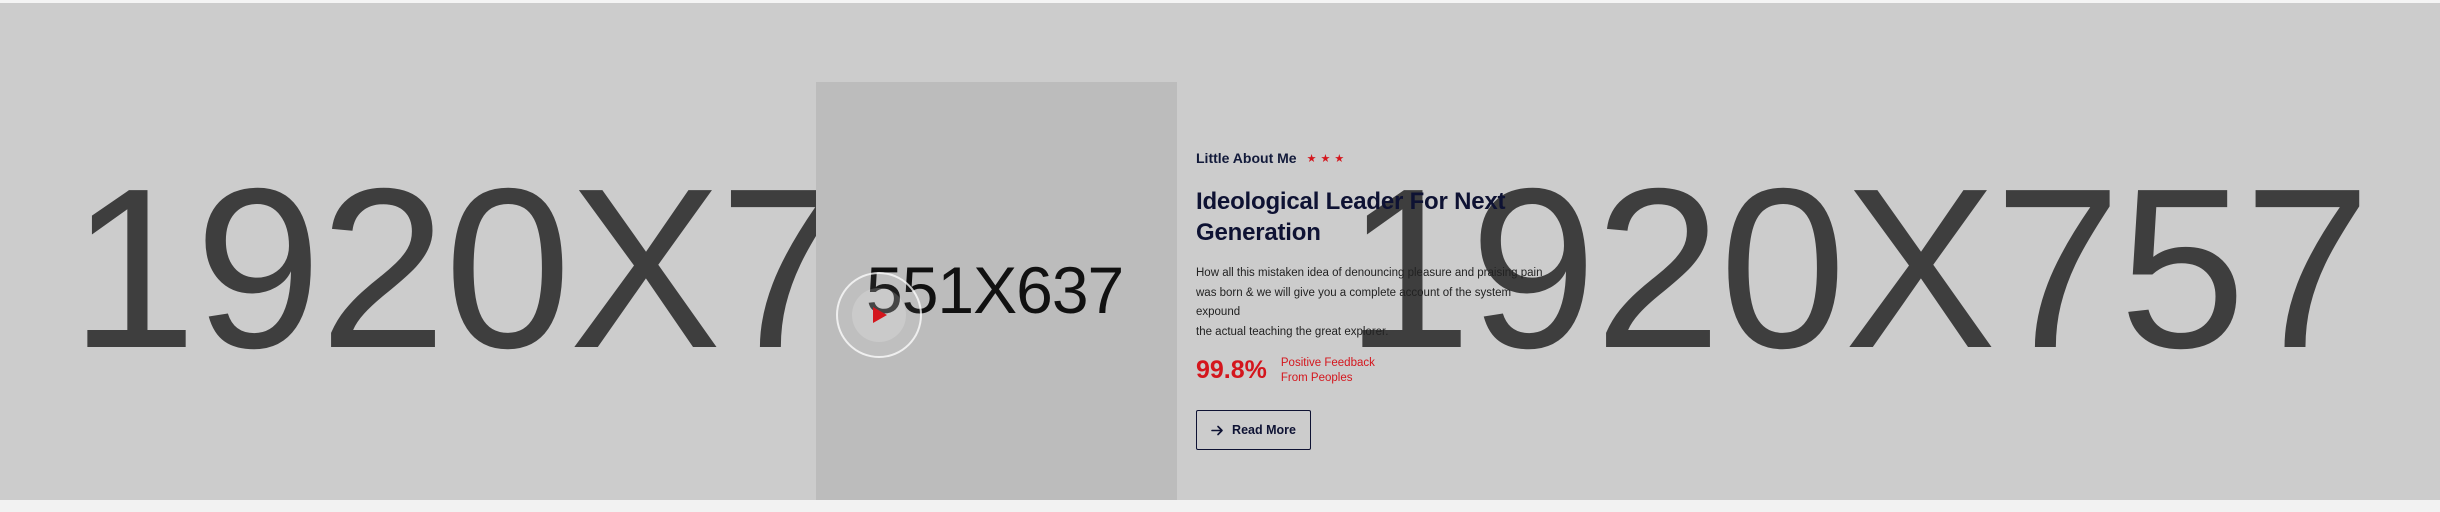 The width and height of the screenshot is (2440, 512). Describe the element at coordinates (1246, 158) in the screenshot. I see `section-subtitle: Little About Me` at that location.